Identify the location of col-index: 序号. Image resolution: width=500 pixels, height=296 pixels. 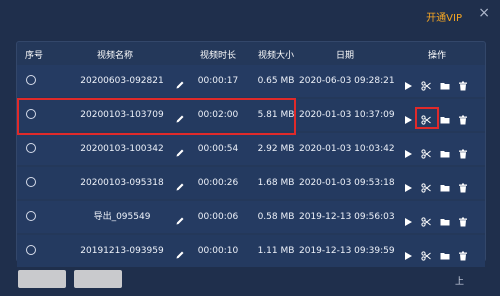
(33, 56).